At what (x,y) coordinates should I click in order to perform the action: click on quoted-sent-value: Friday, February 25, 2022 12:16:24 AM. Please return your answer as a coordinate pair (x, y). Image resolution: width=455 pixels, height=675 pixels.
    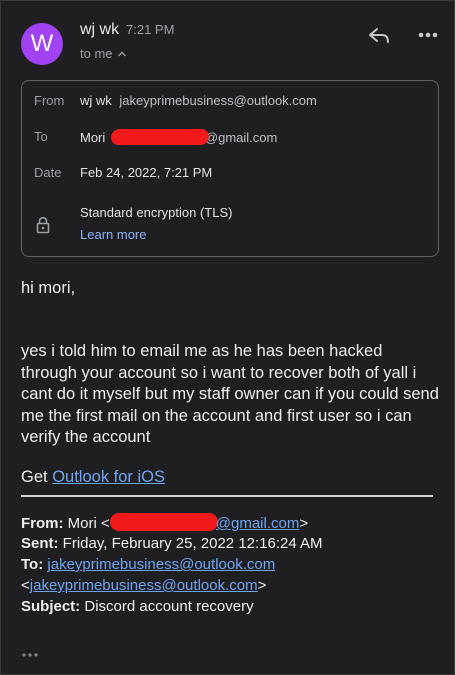
    Looking at the image, I should click on (192, 543).